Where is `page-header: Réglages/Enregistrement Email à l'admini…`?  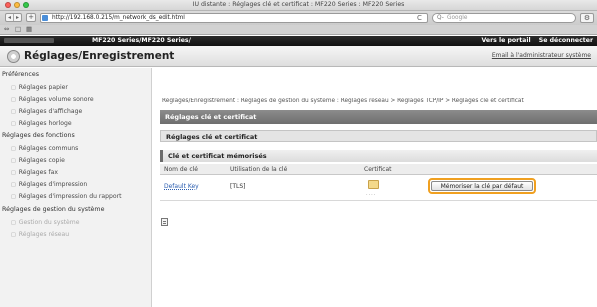
page-header: Réglages/Enregistrement Email à l'admini… is located at coordinates (298, 56).